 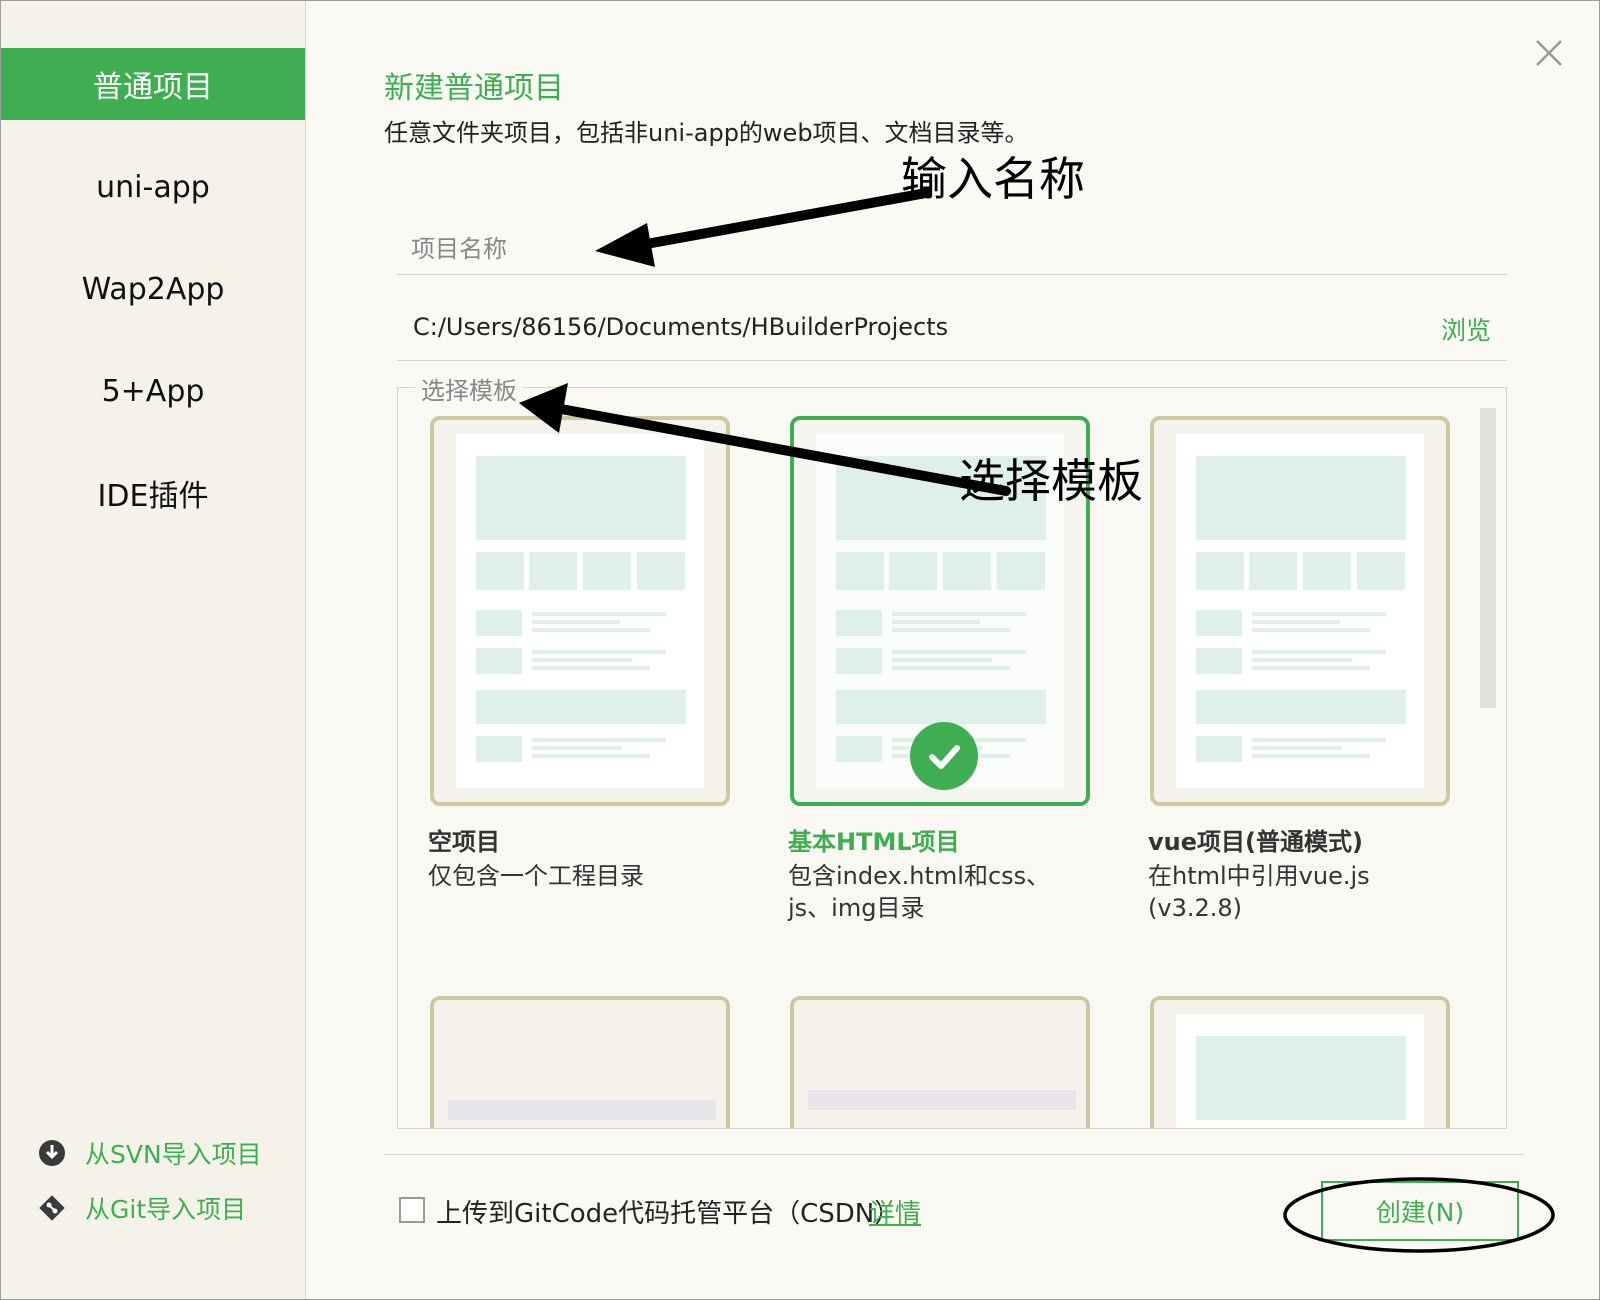 I want to click on upload-label: 上传到GitCode代码托管平台（CSDN）, so click(x=668, y=1214).